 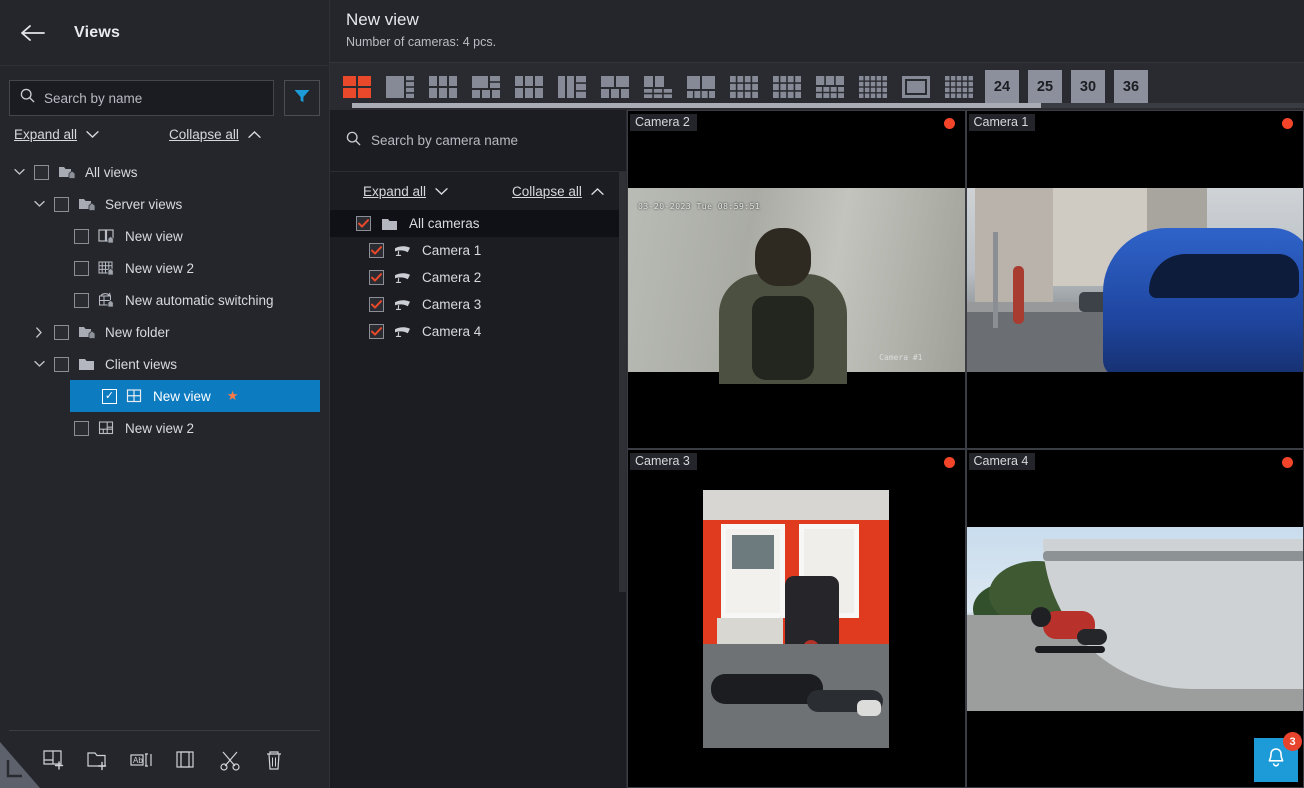 What do you see at coordinates (830, 87) in the screenshot?
I see `layout-option-layout-4x3-b` at bounding box center [830, 87].